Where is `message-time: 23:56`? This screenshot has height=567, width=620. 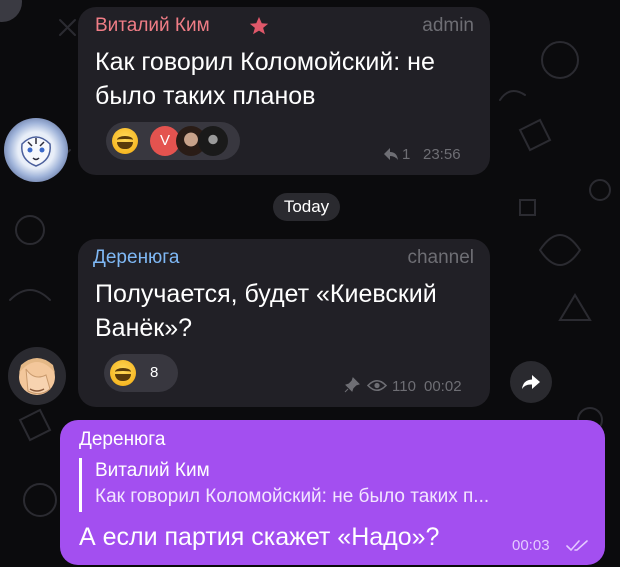
message-time: 23:56 is located at coordinates (442, 154).